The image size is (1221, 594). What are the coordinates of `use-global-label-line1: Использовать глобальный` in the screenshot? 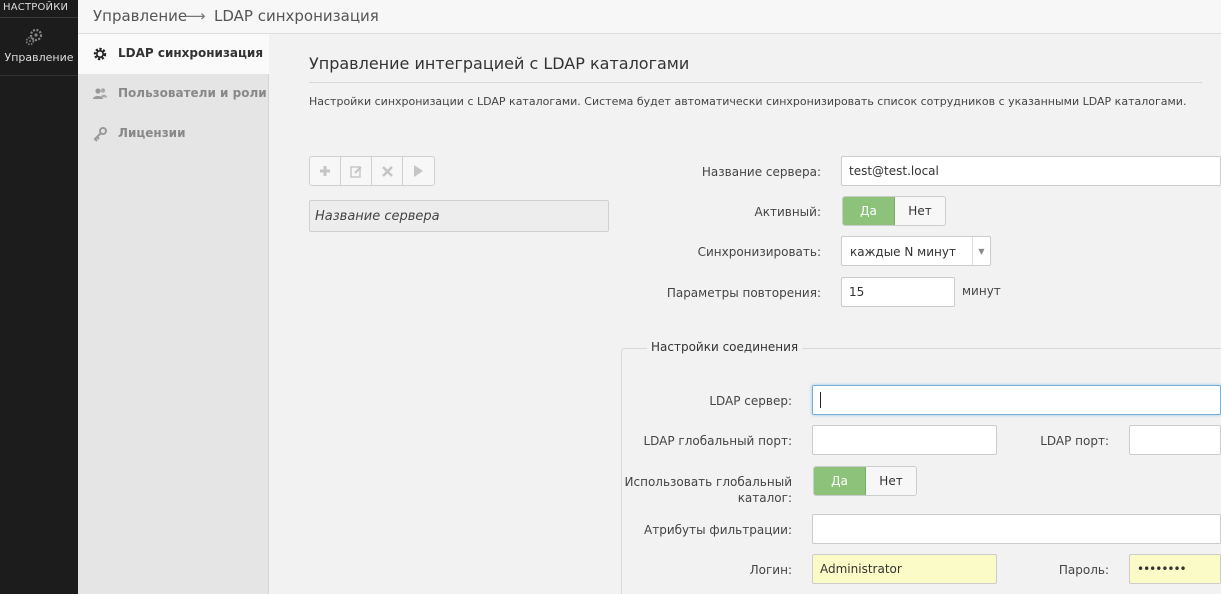 It's located at (708, 482).